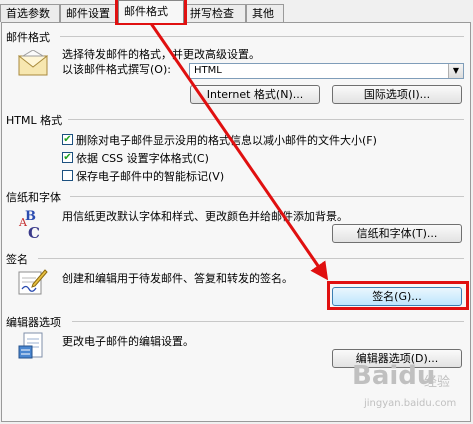 This screenshot has height=424, width=473. What do you see at coordinates (151, 11) in the screenshot?
I see `tab-mail-format: 邮件格式` at bounding box center [151, 11].